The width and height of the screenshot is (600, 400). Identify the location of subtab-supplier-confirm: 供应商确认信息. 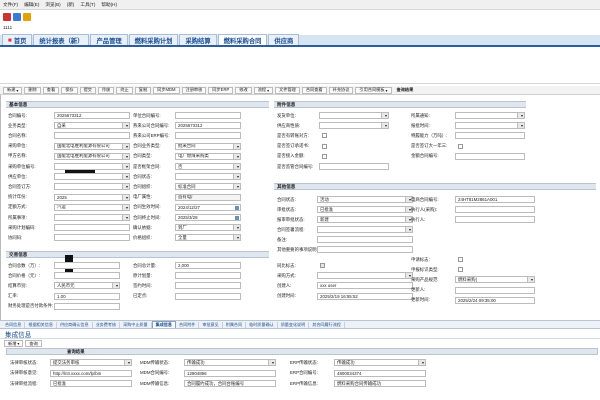
(75, 324).